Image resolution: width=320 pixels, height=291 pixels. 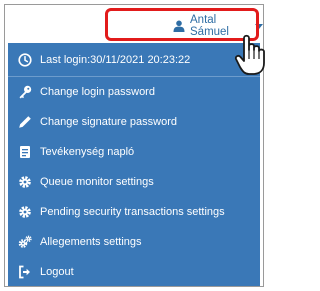 I want to click on menu-item-change-login-password: Change login password, so click(x=134, y=92).